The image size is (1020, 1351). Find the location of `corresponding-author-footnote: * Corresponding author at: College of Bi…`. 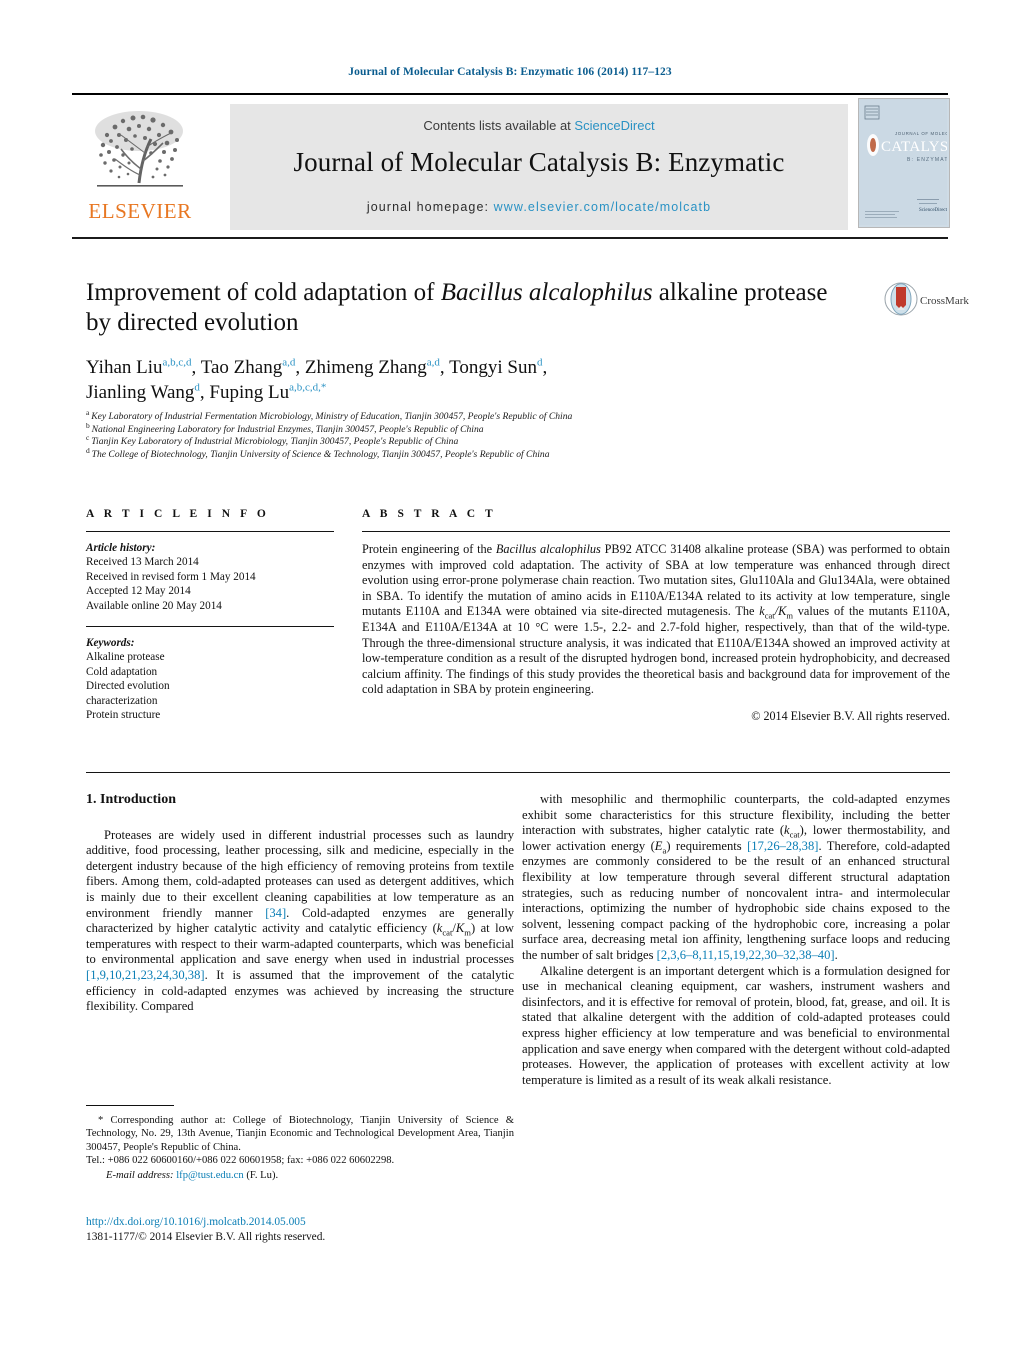

corresponding-author-footnote: * Corresponding author at: College of Bi… is located at coordinates (300, 1143).